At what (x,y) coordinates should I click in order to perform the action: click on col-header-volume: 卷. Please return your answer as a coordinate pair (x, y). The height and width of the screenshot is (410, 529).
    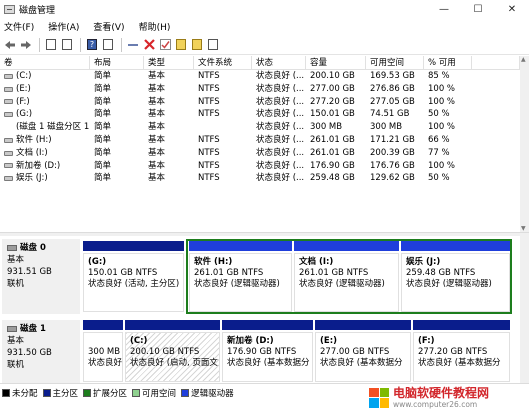
    Looking at the image, I should click on (45, 62).